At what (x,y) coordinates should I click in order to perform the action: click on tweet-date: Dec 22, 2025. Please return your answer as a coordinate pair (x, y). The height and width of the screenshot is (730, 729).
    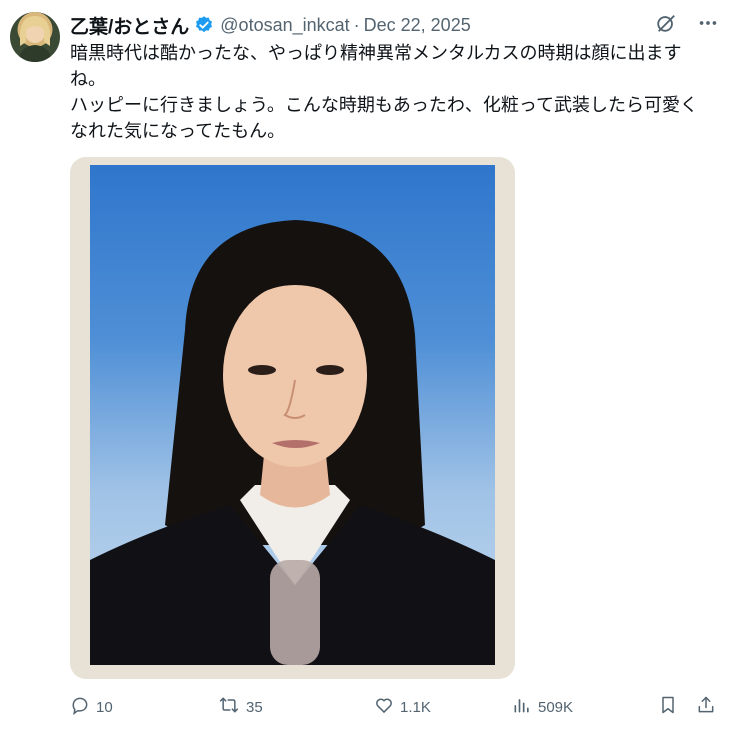
    Looking at the image, I should click on (417, 25).